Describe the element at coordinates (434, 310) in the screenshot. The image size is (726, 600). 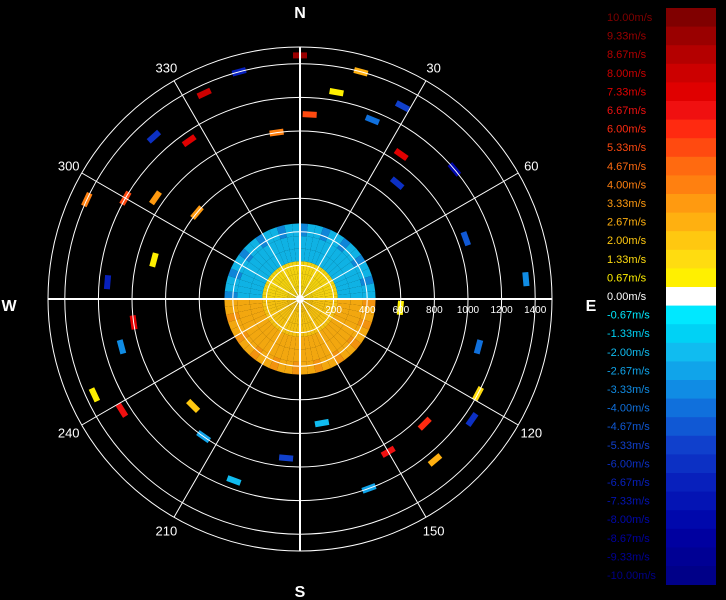
I see `range-tick-label: 800` at that location.